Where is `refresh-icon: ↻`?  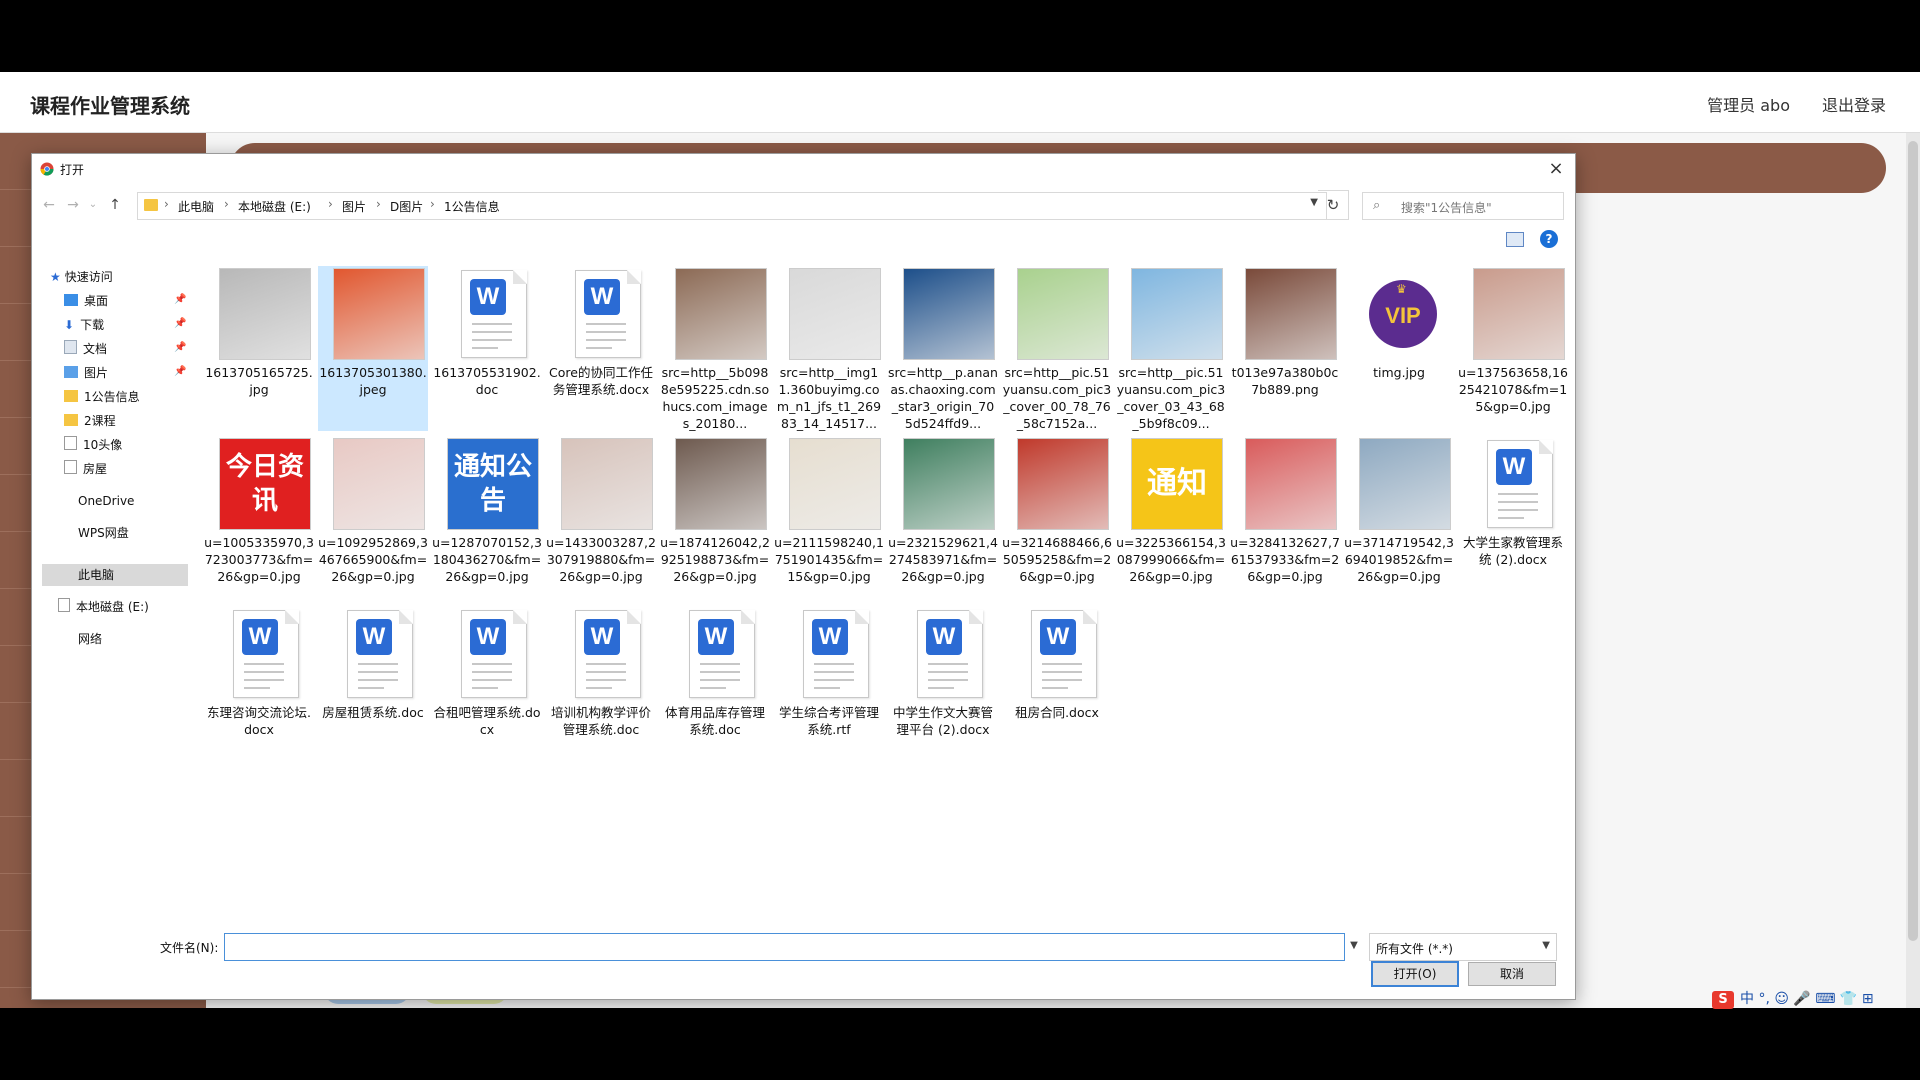
refresh-icon: ↻ is located at coordinates (1333, 205).